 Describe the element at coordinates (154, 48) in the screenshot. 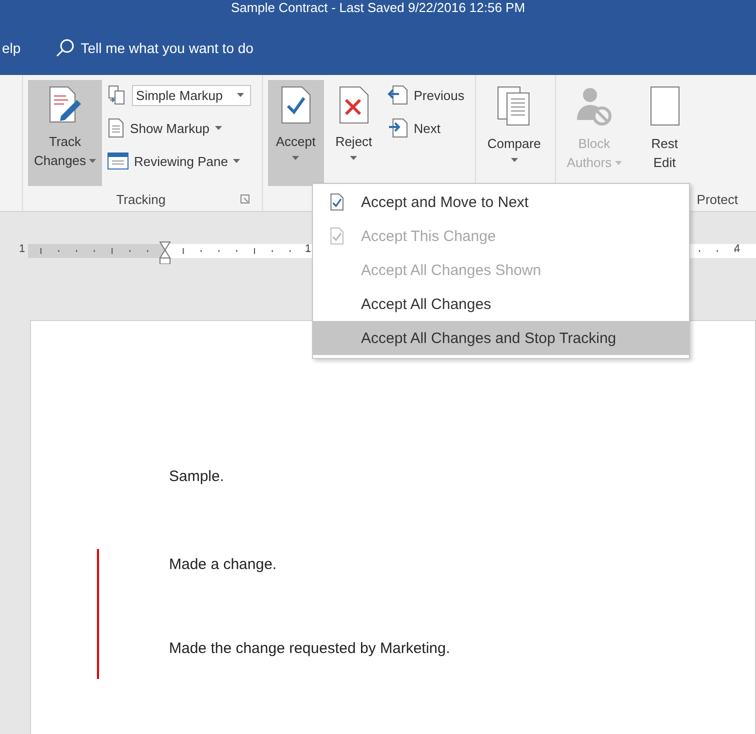

I see `tell-me-search: Tell me what you want to do` at that location.